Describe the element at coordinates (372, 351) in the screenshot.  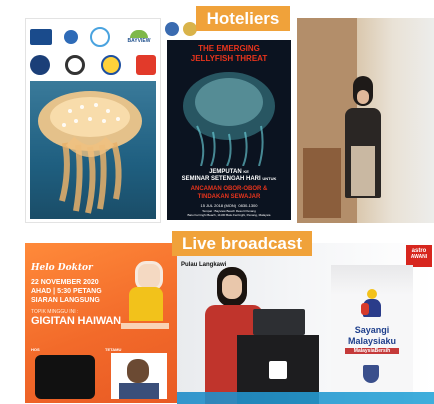
I see `campaign-line3: MalaysiaBersih` at that location.